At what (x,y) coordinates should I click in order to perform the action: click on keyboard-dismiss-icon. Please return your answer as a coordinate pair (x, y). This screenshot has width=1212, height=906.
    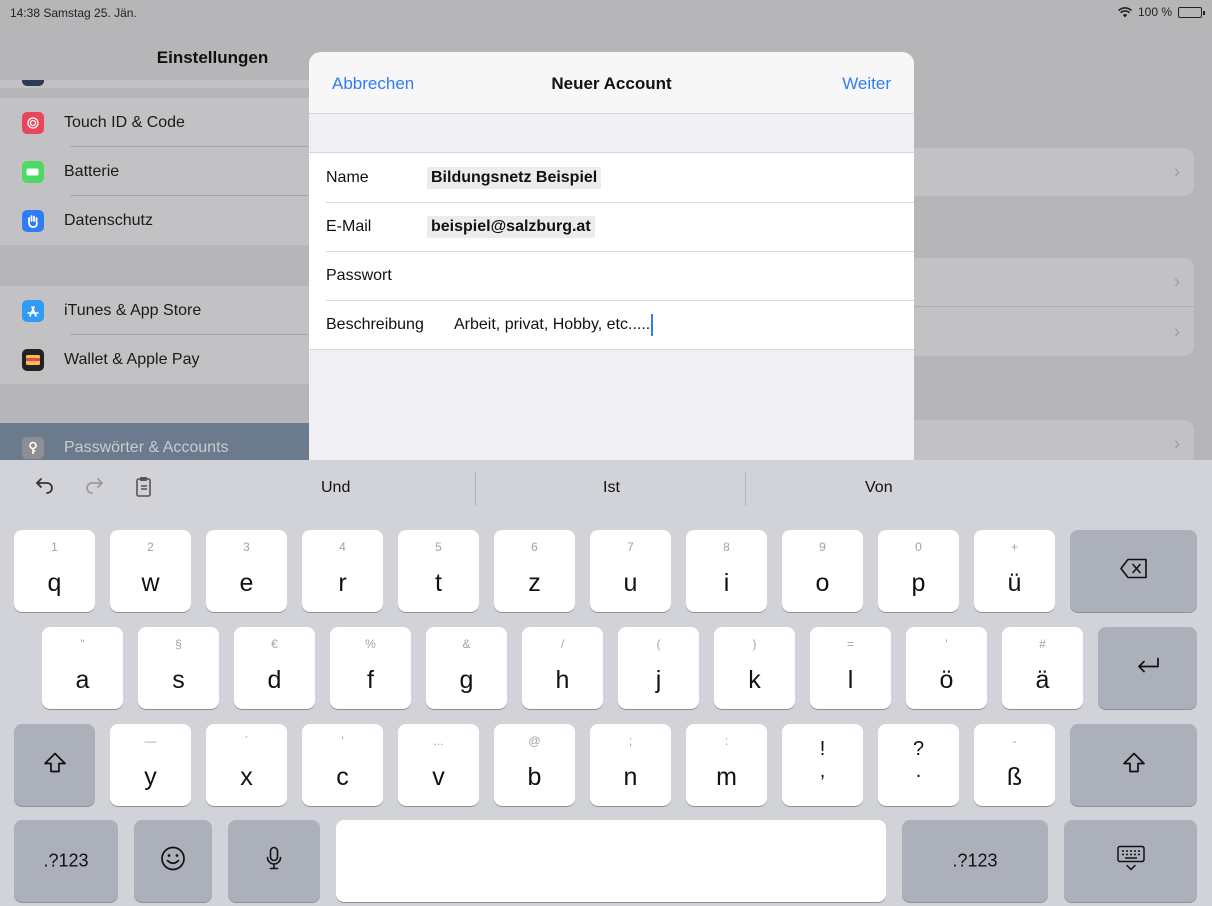
    Looking at the image, I should click on (1130, 861).